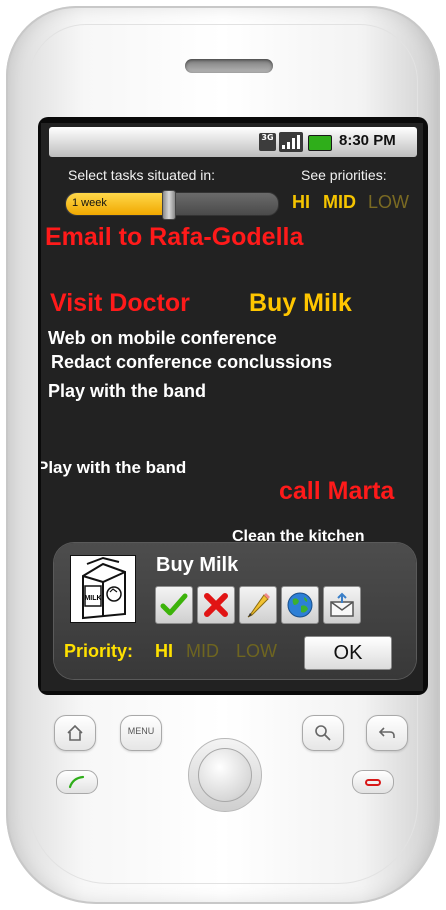  I want to click on task-detail-popup: MILK Buy Milk Priority: HI MID LOW OK, so click(235, 611).